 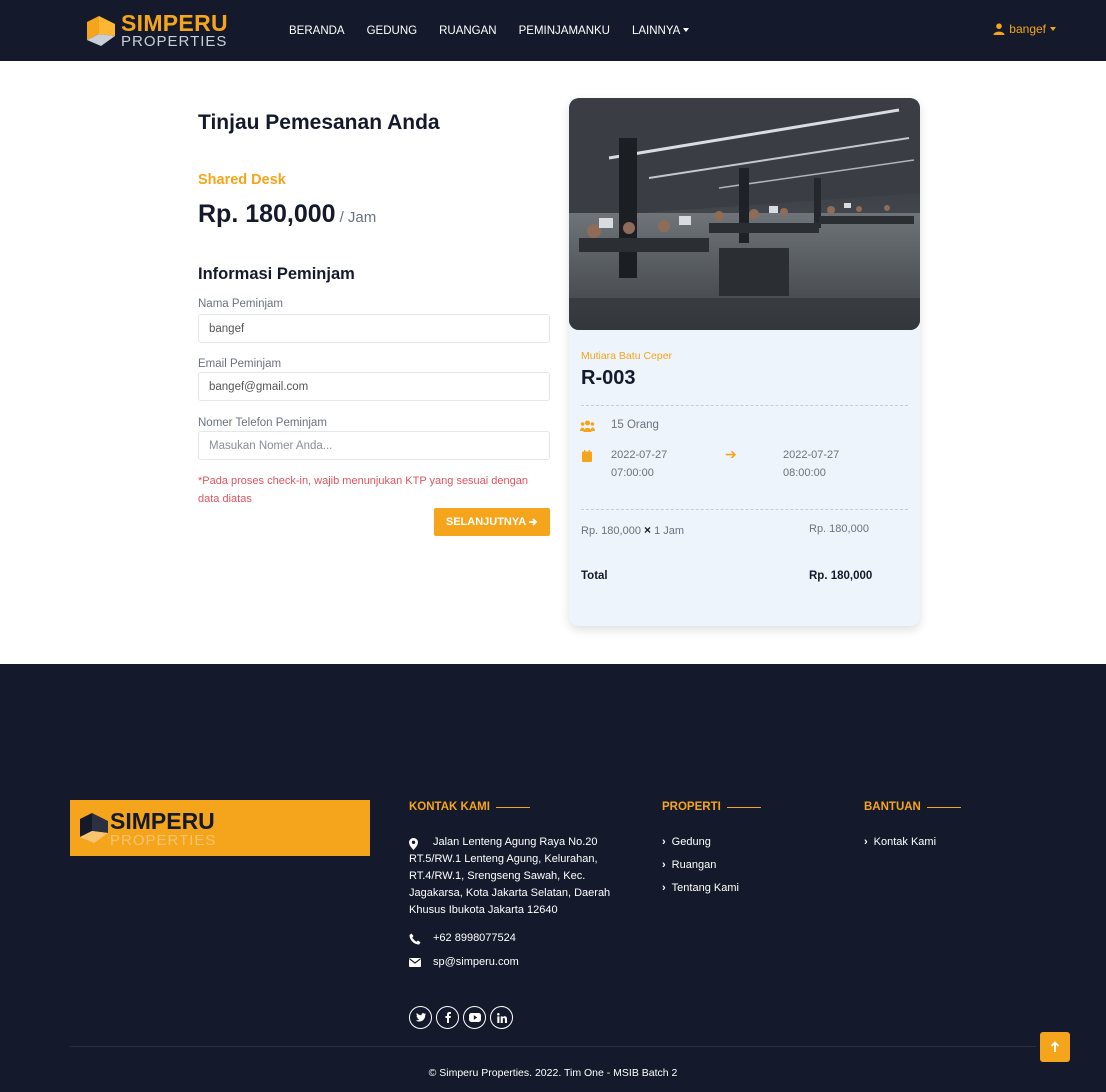 What do you see at coordinates (811, 455) in the screenshot?
I see `end-date: 2022-07-27` at bounding box center [811, 455].